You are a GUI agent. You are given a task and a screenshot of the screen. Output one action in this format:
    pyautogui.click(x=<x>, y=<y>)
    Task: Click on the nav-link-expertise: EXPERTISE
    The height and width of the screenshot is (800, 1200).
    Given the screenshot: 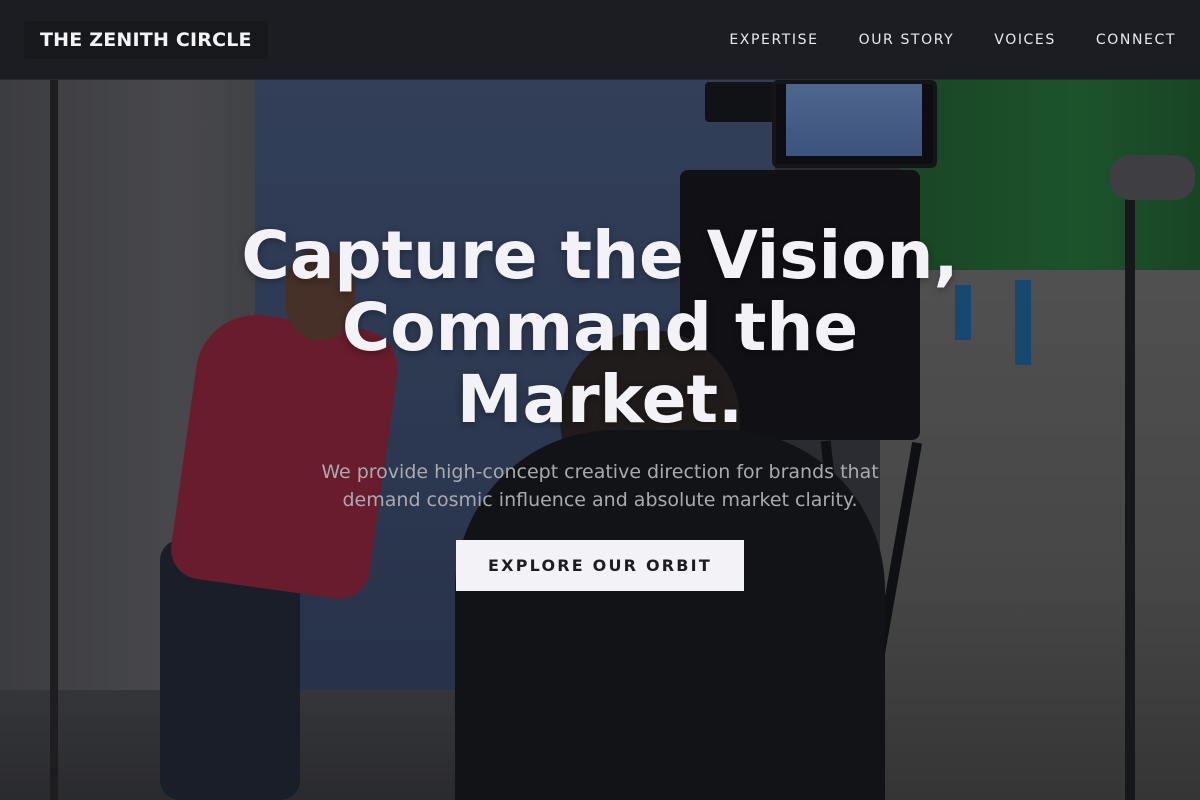 What is the action you would take?
    pyautogui.click(x=773, y=40)
    